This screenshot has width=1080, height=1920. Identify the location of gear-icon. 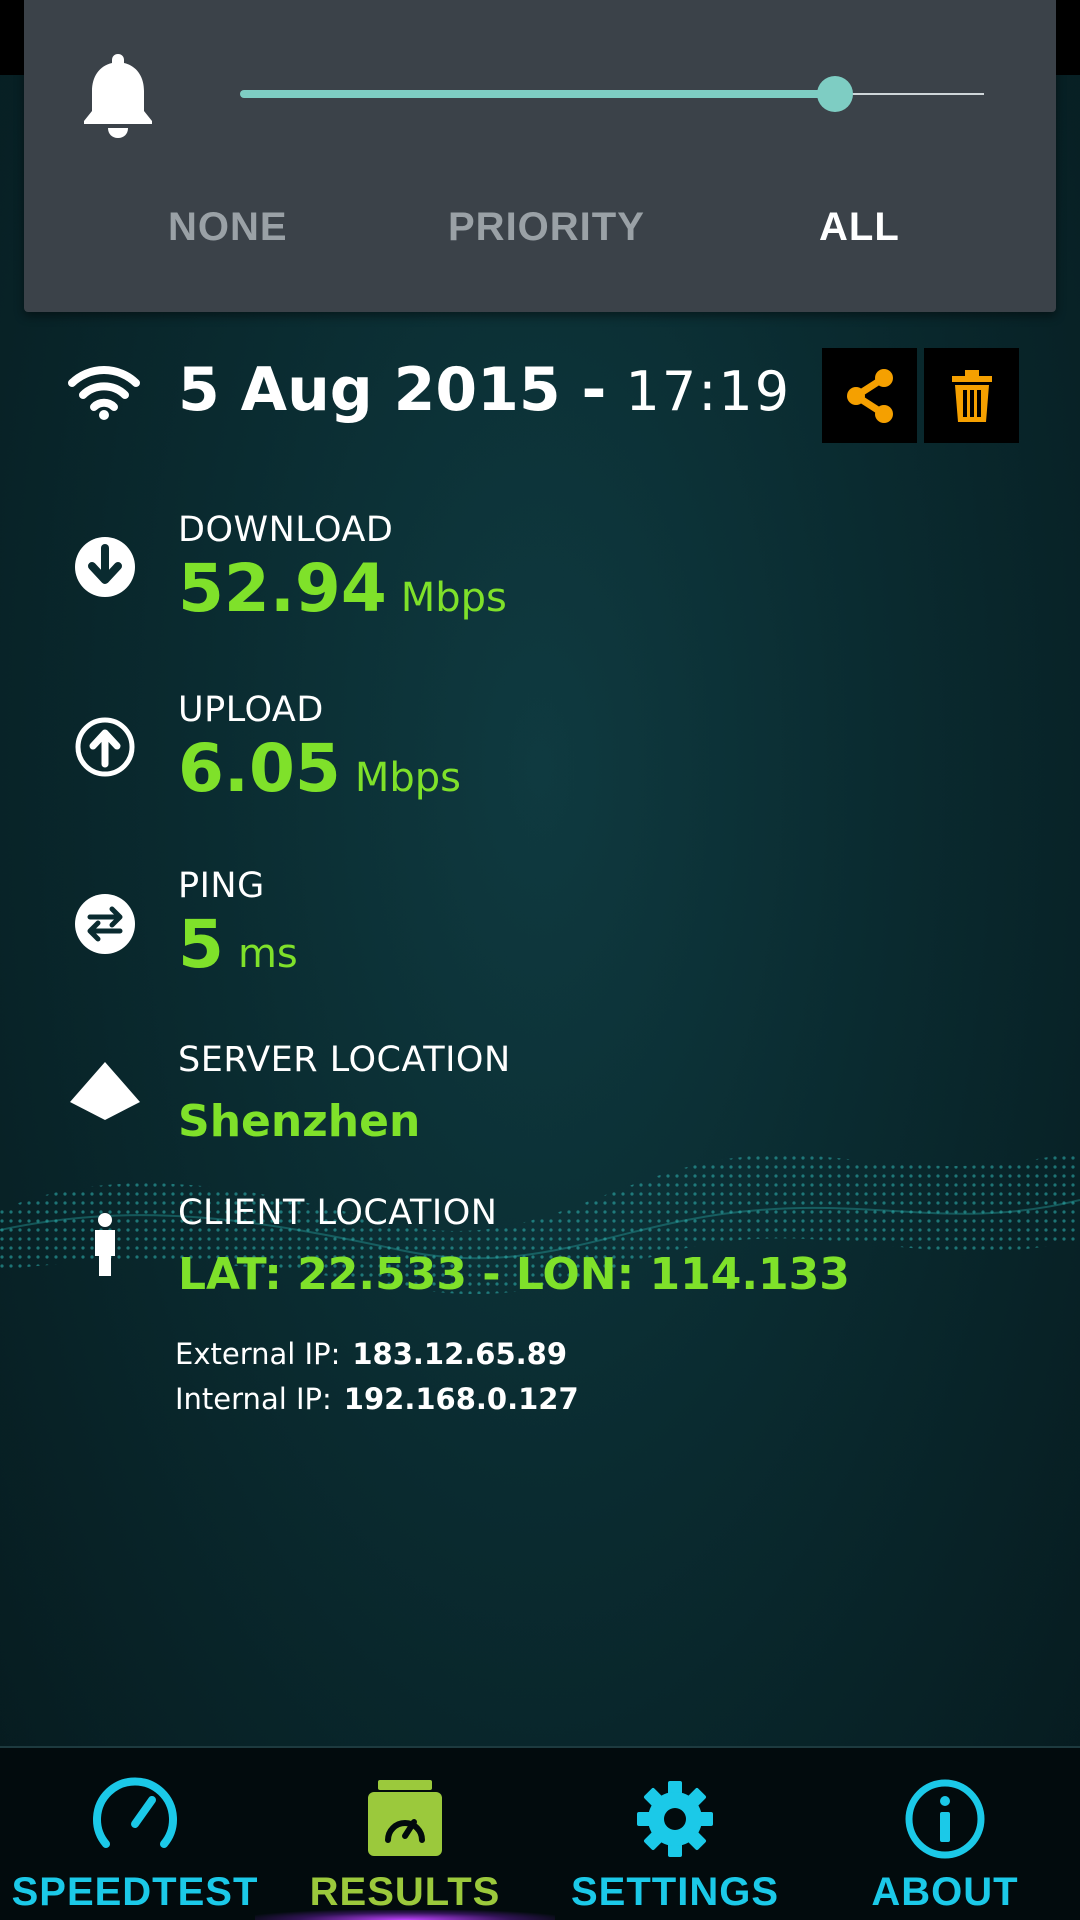
(675, 1819).